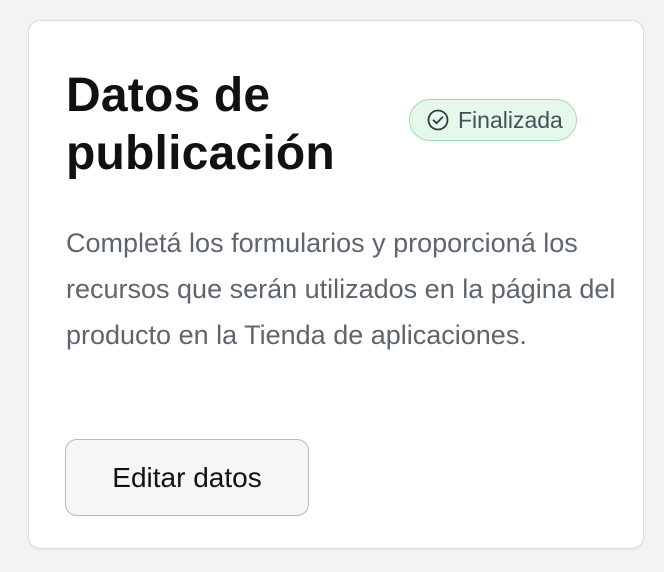 This screenshot has height=572, width=664. I want to click on status-badge: Finalizada, so click(493, 120).